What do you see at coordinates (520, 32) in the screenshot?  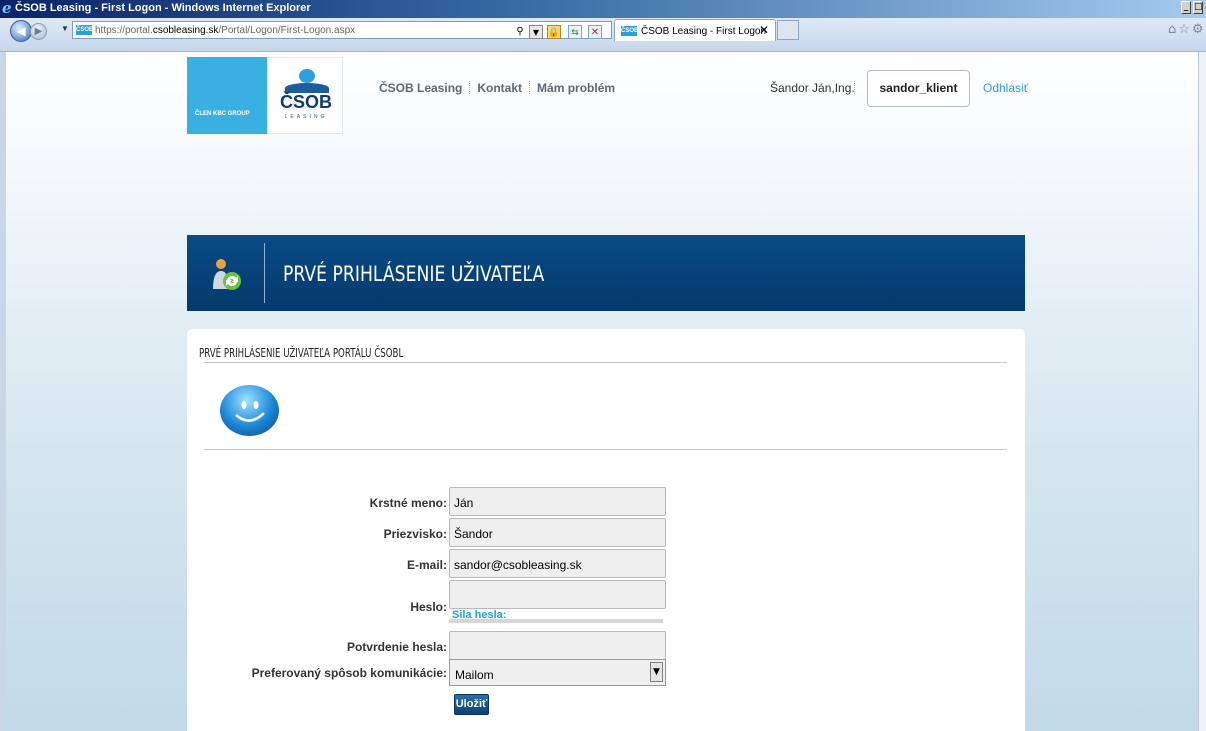 I see `search-icon: ⚲` at bounding box center [520, 32].